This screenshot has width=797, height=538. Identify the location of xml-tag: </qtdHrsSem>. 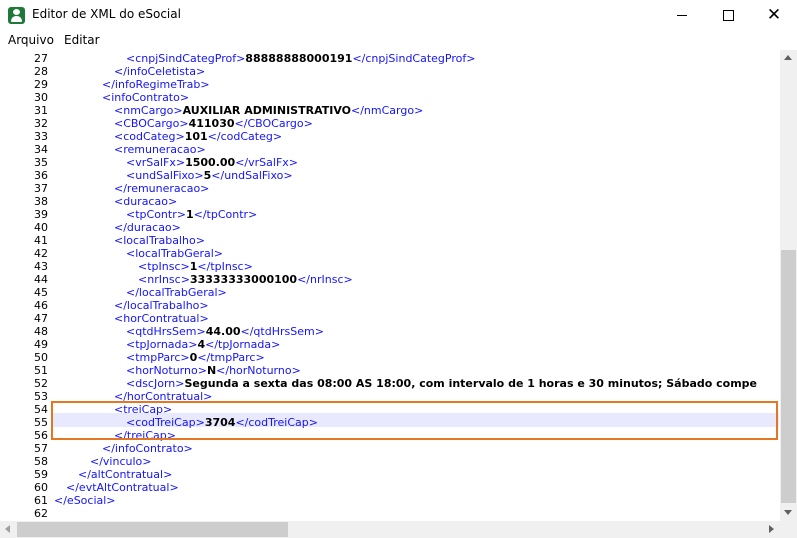
(282, 331).